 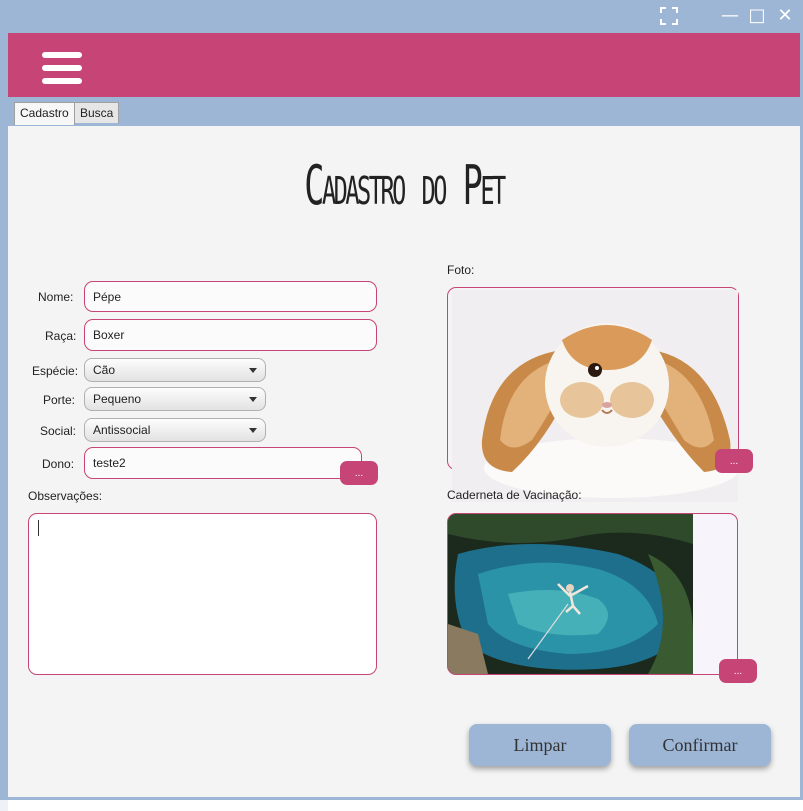 What do you see at coordinates (223, 463) in the screenshot?
I see `dono-field: teste2` at bounding box center [223, 463].